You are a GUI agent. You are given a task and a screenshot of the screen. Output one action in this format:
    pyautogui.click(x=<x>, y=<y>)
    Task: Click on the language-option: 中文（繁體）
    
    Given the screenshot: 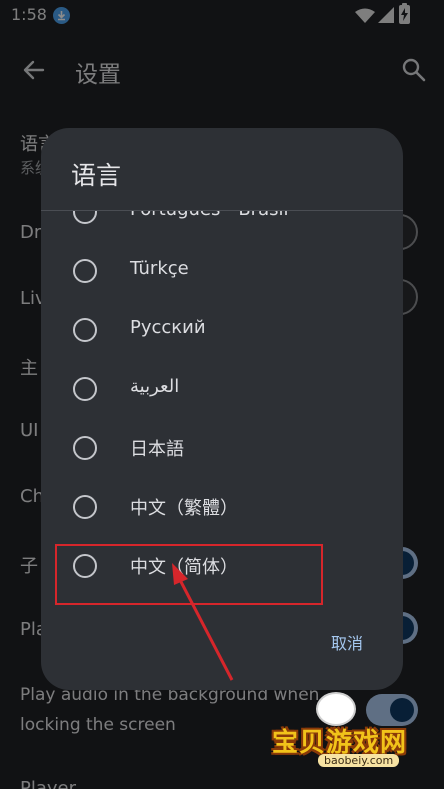 What is the action you would take?
    pyautogui.click(x=222, y=507)
    